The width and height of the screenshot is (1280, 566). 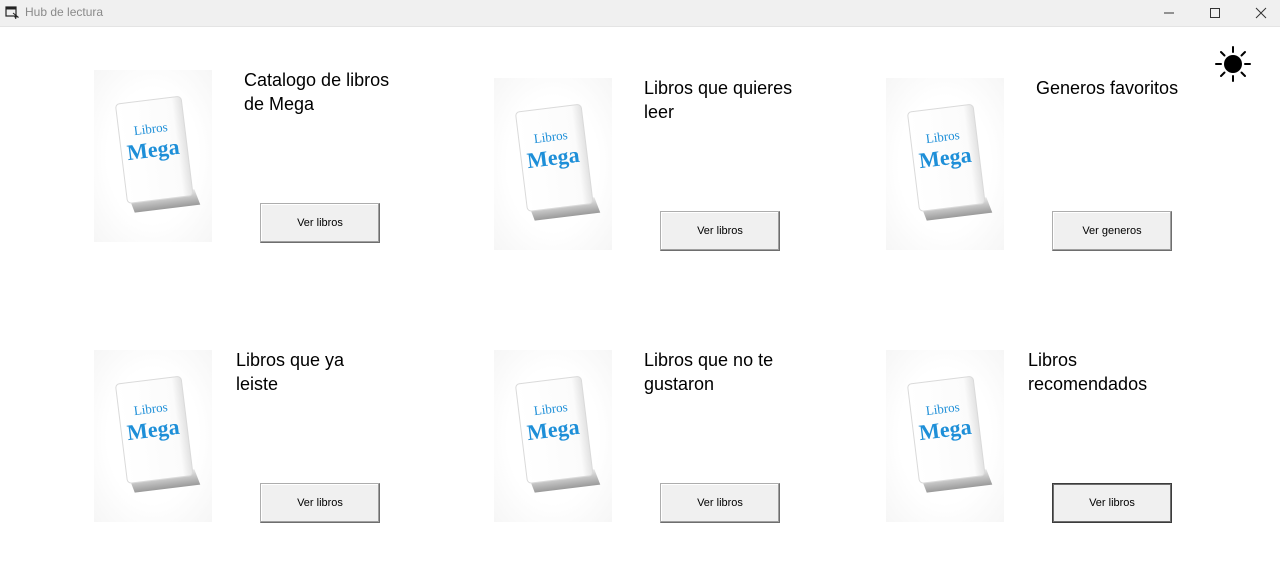 I want to click on card-title: Libros que quieres leer, so click(x=718, y=100).